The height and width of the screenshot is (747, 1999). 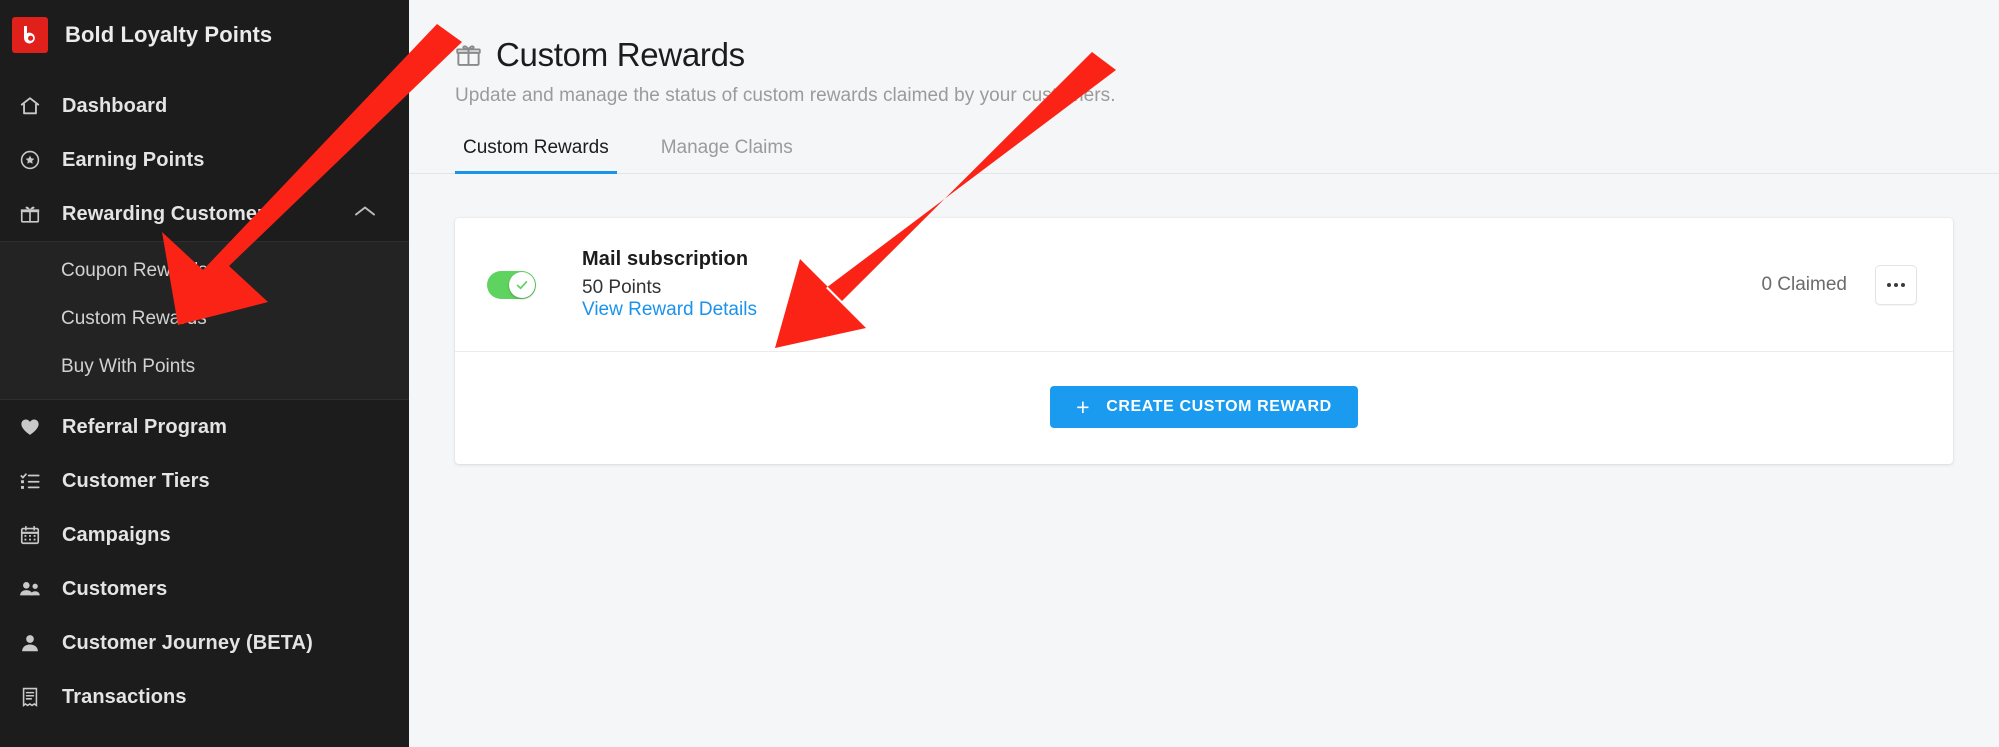 I want to click on plus-icon: +, so click(x=1083, y=406).